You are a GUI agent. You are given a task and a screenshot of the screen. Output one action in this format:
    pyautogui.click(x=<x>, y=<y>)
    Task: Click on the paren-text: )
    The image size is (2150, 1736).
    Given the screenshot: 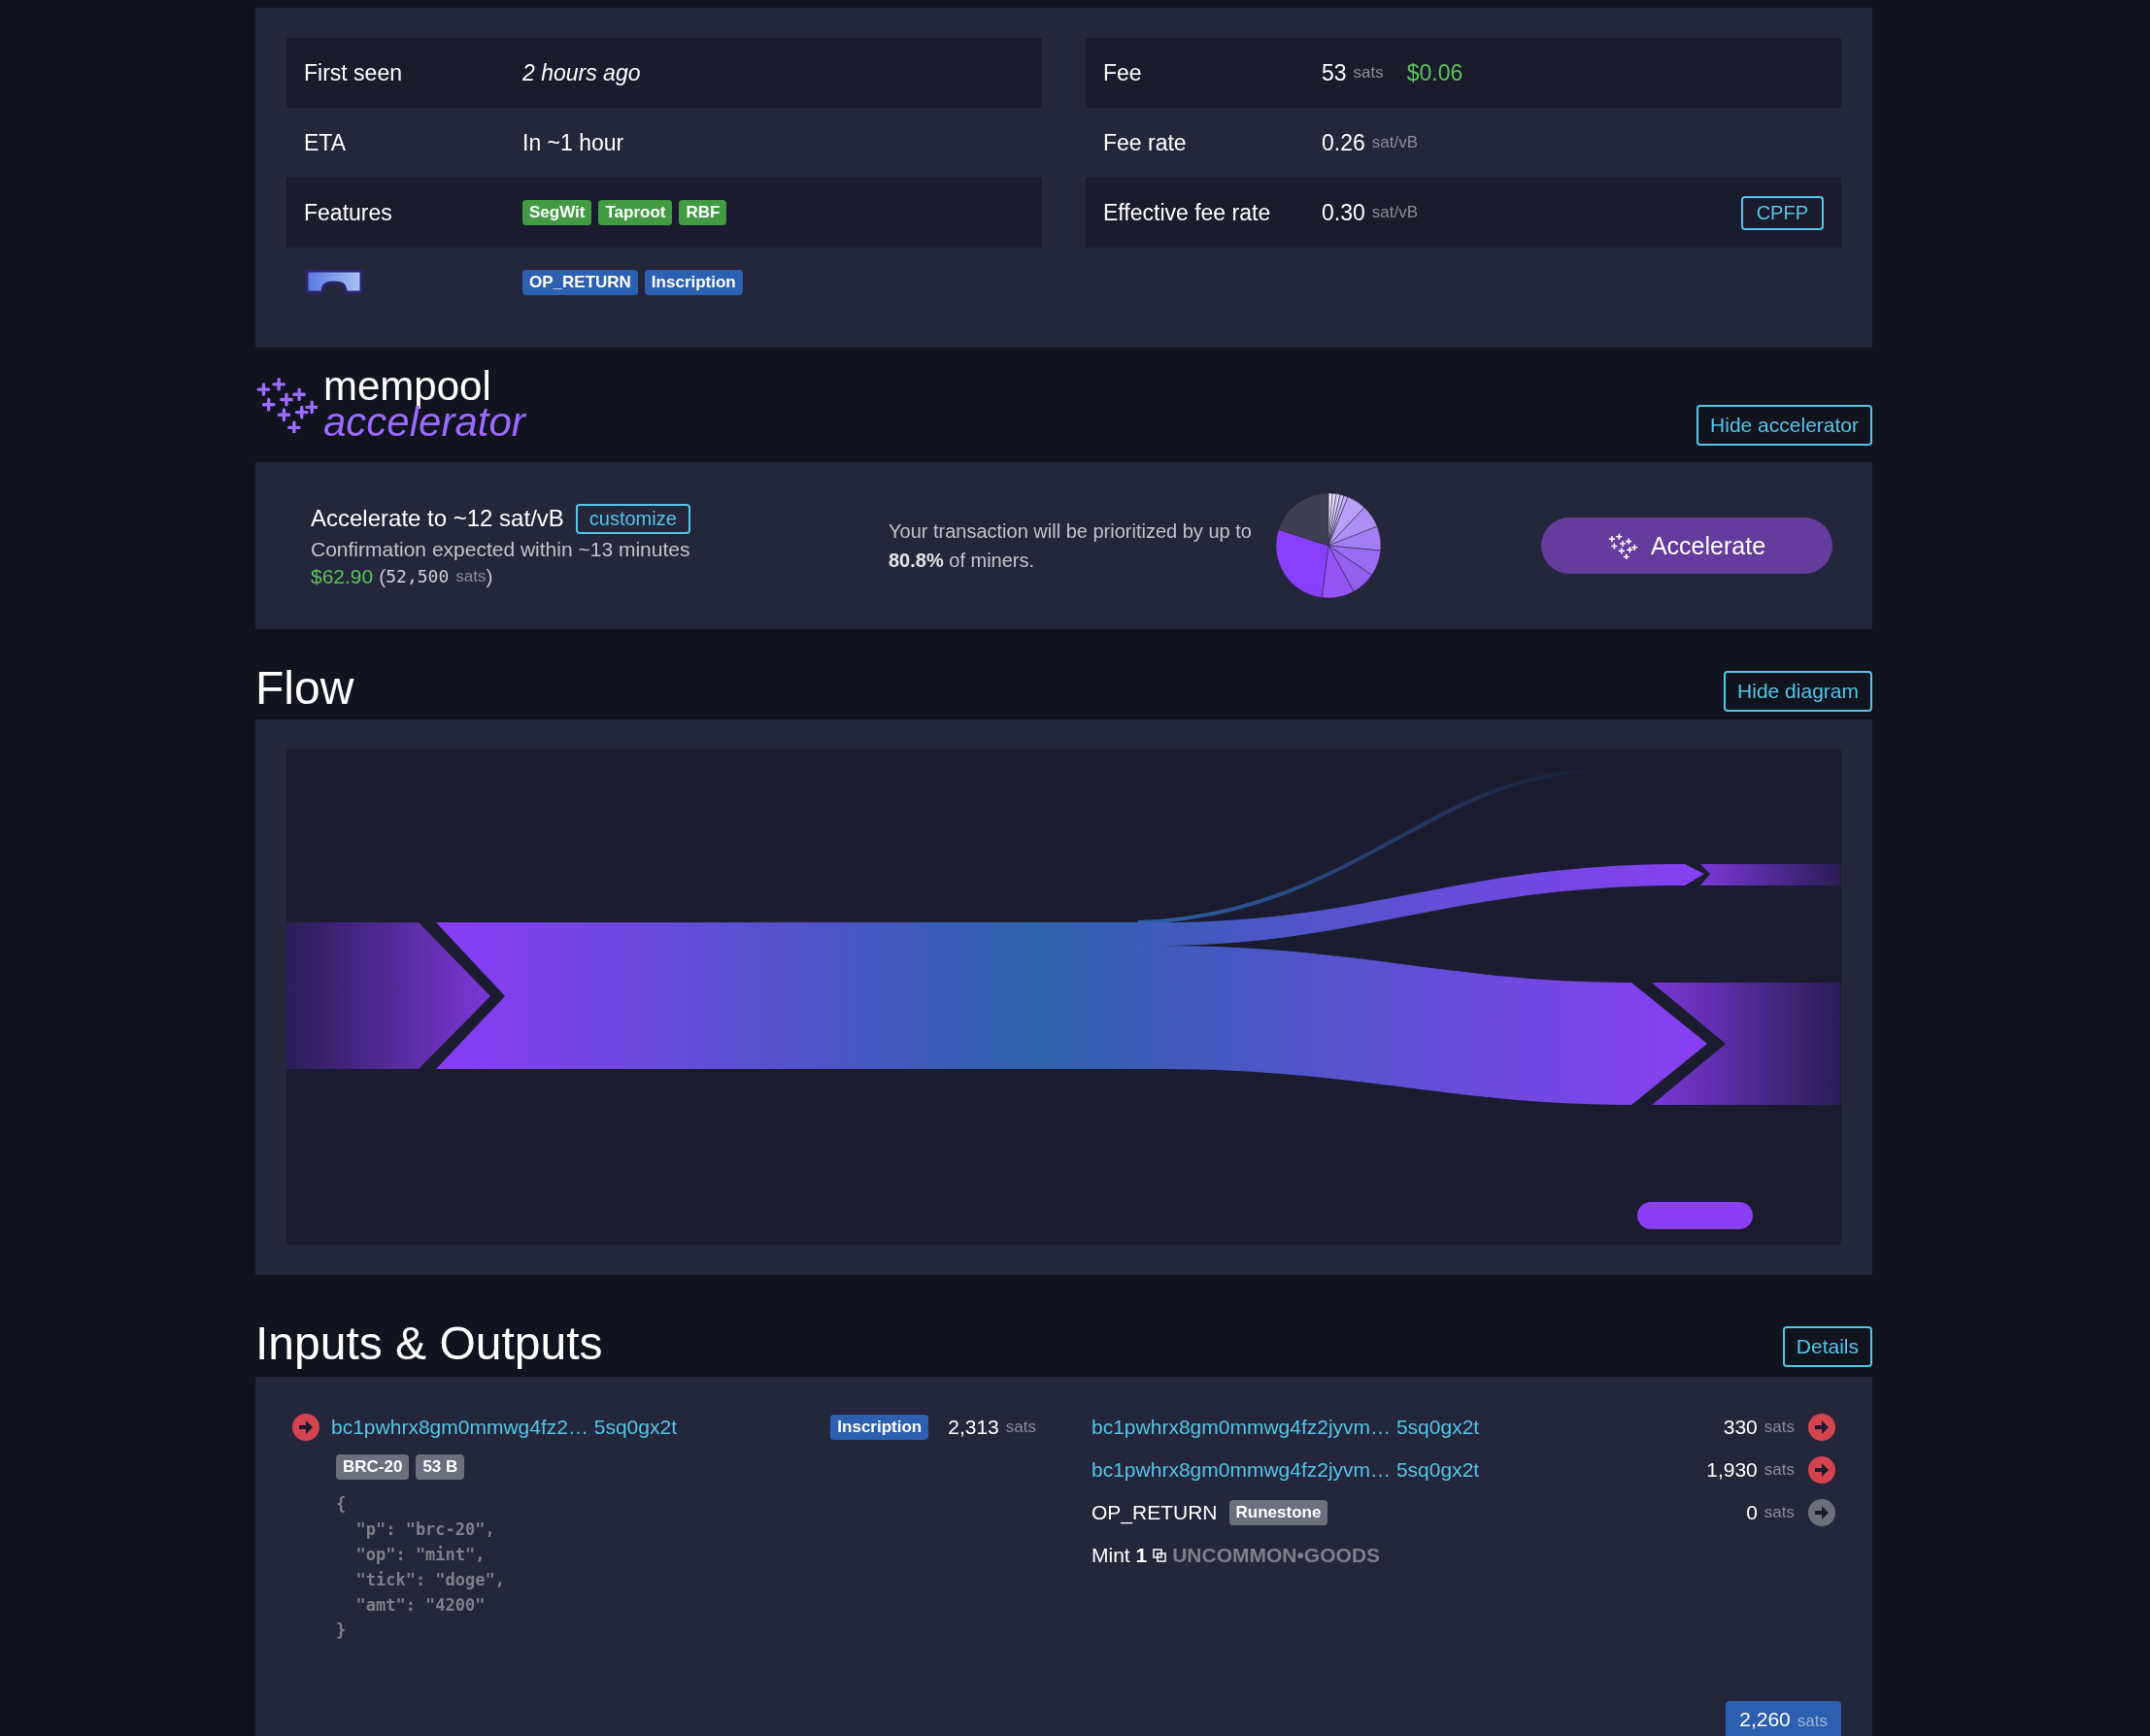 What is the action you would take?
    pyautogui.click(x=490, y=576)
    